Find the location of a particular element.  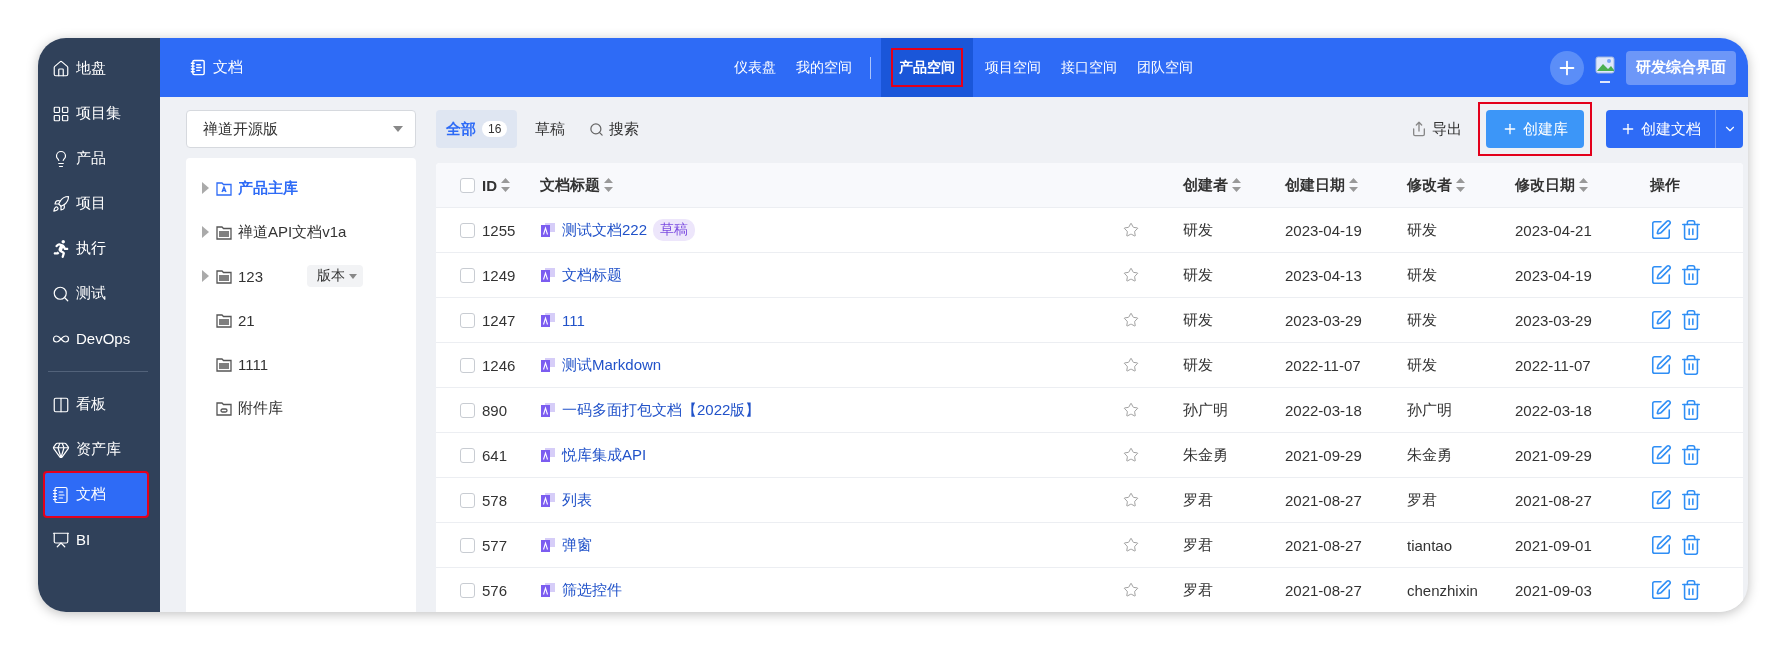

document-link: 111 is located at coordinates (573, 320).